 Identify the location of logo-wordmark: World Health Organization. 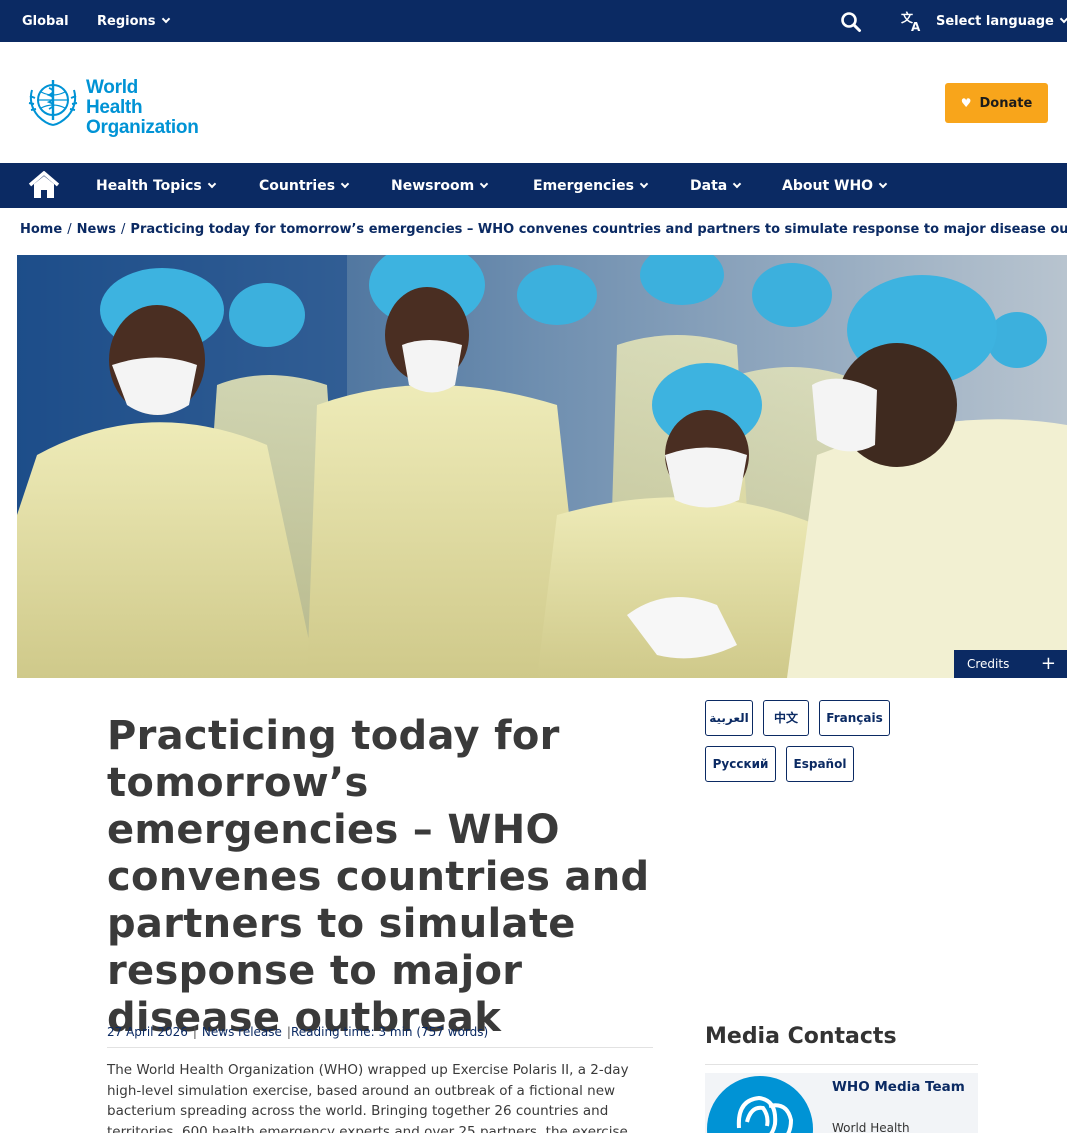
(142, 108).